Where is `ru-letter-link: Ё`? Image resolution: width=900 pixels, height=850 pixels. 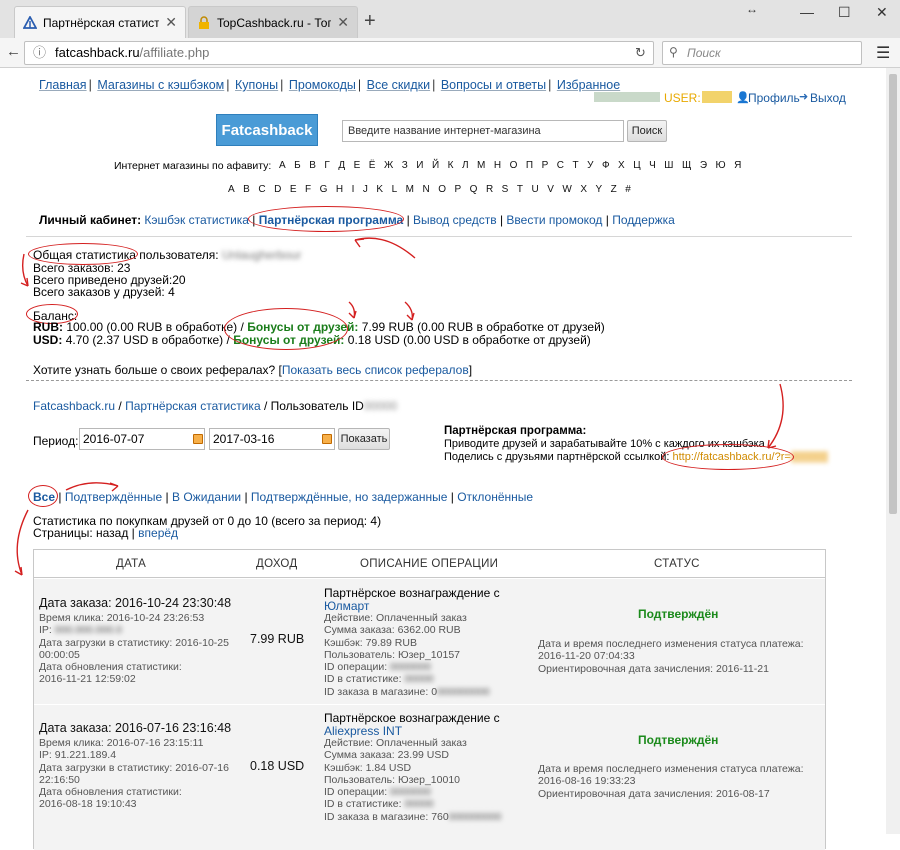
ru-letter-link: Ё is located at coordinates (372, 165).